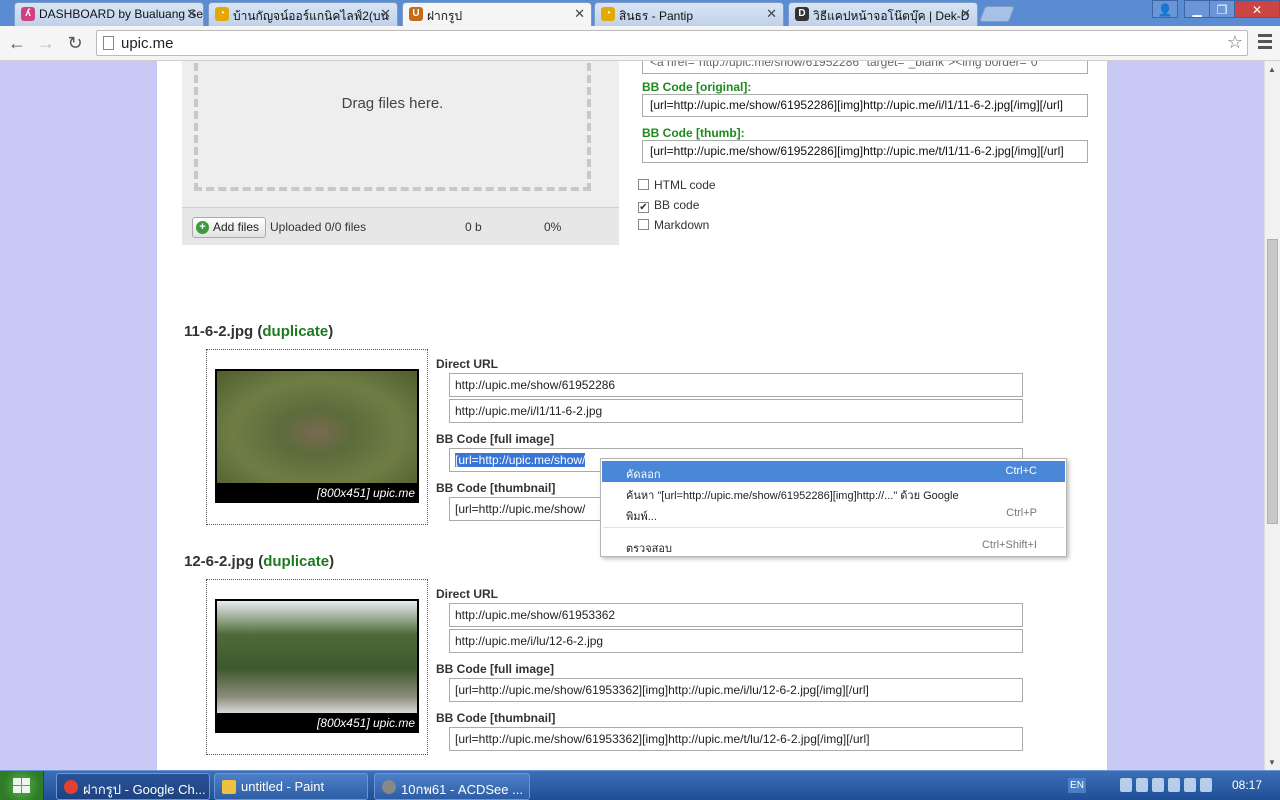 This screenshot has height=800, width=1280. What do you see at coordinates (389, 787) in the screenshot?
I see `acdsee-icon` at bounding box center [389, 787].